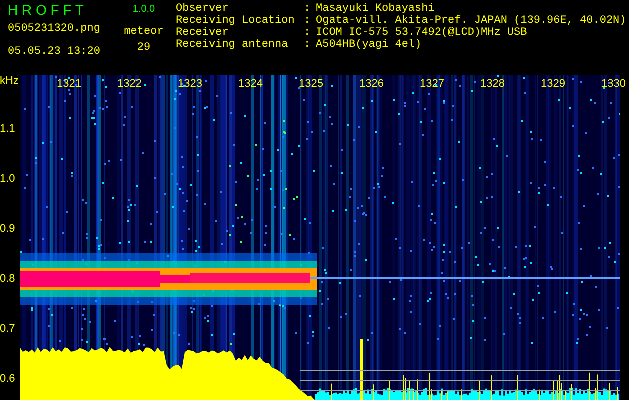 This screenshot has width=629, height=400. What do you see at coordinates (55, 29) in the screenshot?
I see `filename: 0505231320.png` at bounding box center [55, 29].